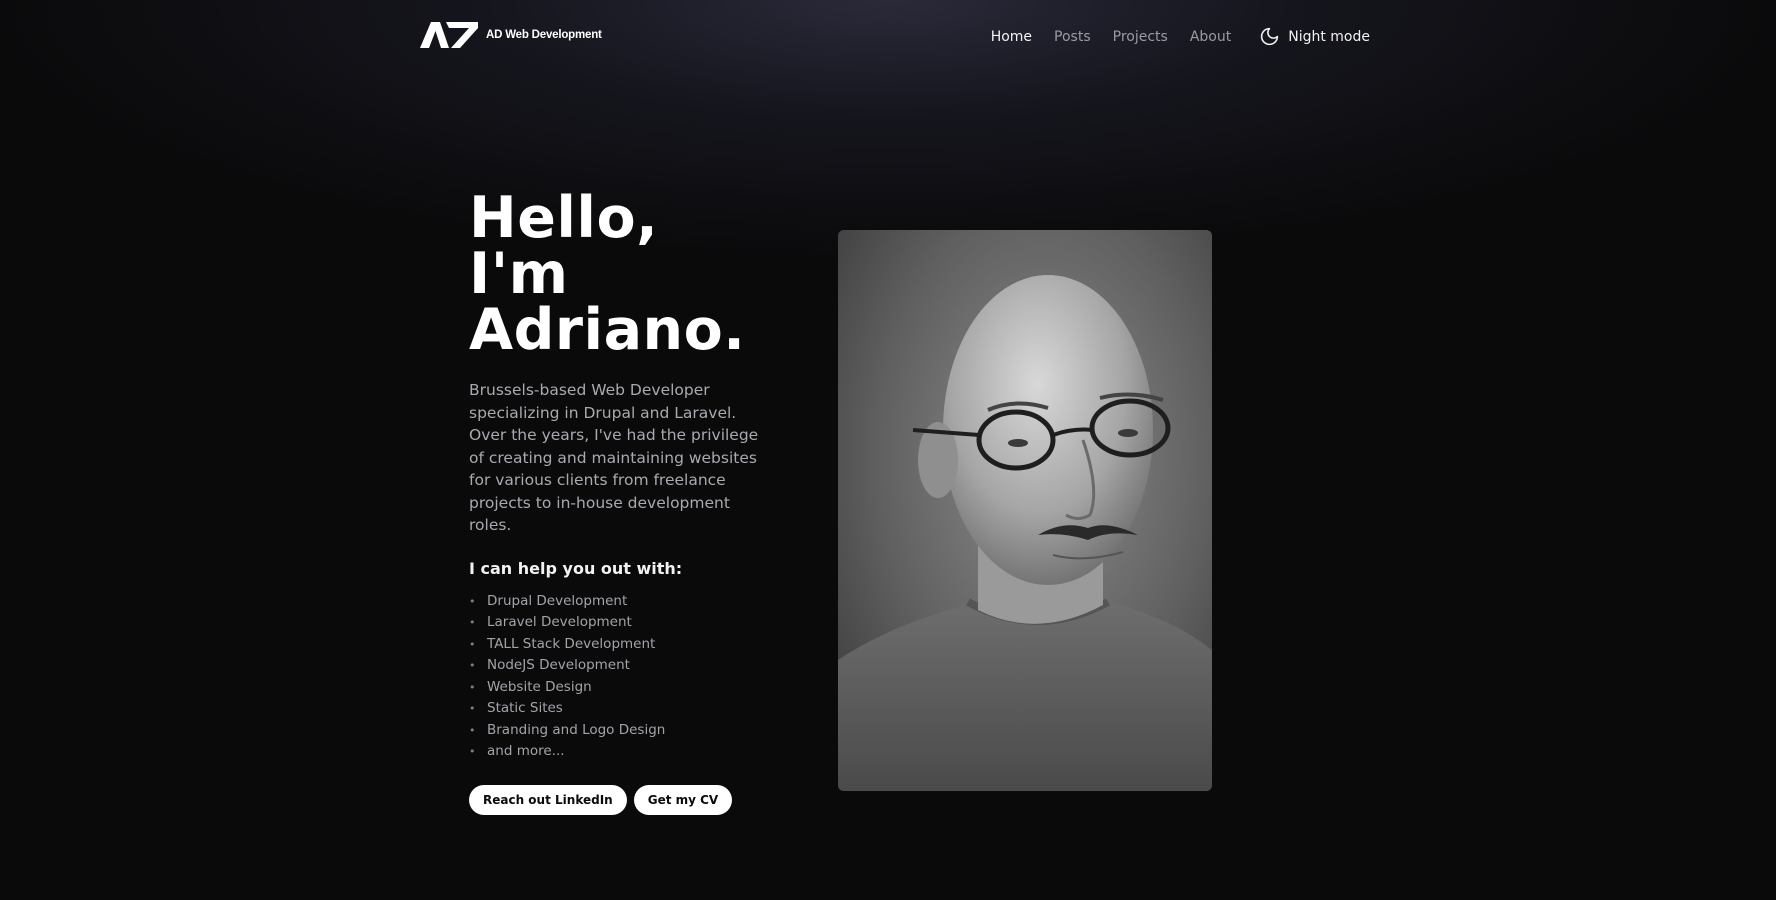 The width and height of the screenshot is (1776, 900). Describe the element at coordinates (564, 218) in the screenshot. I see `title-line-1: Hello,` at that location.